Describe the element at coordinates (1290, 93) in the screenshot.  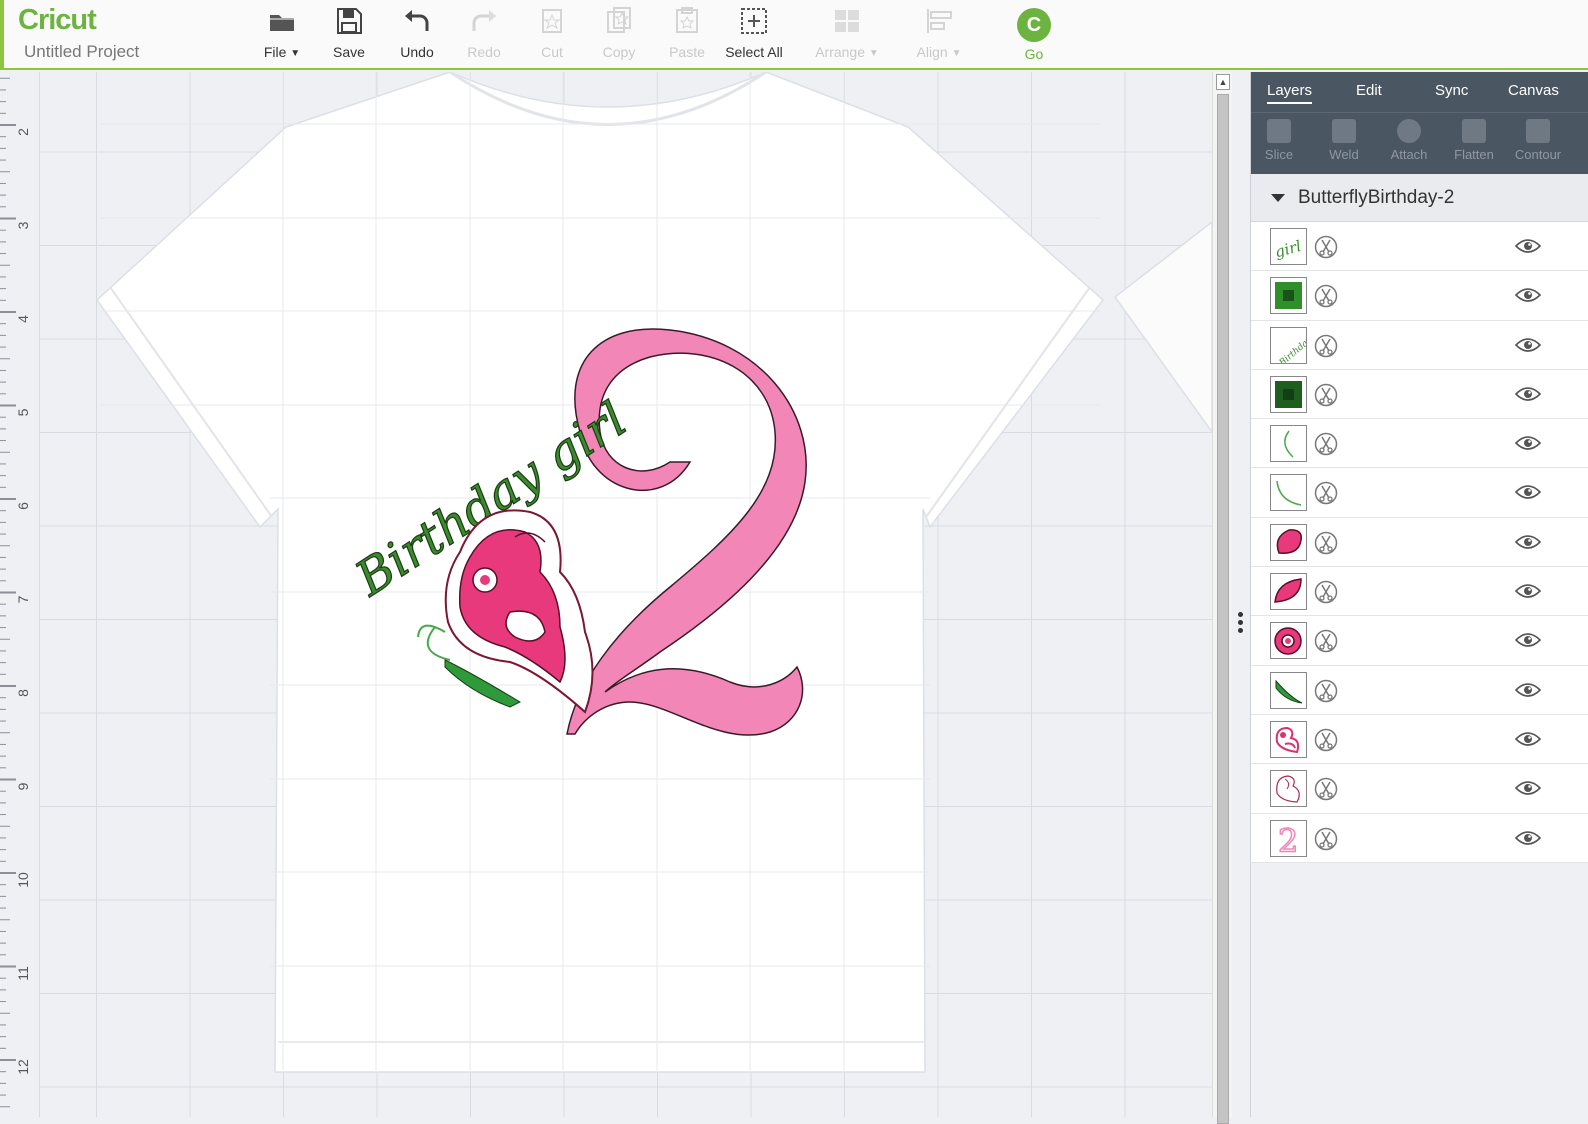
I see `tab-layers: Layers` at that location.